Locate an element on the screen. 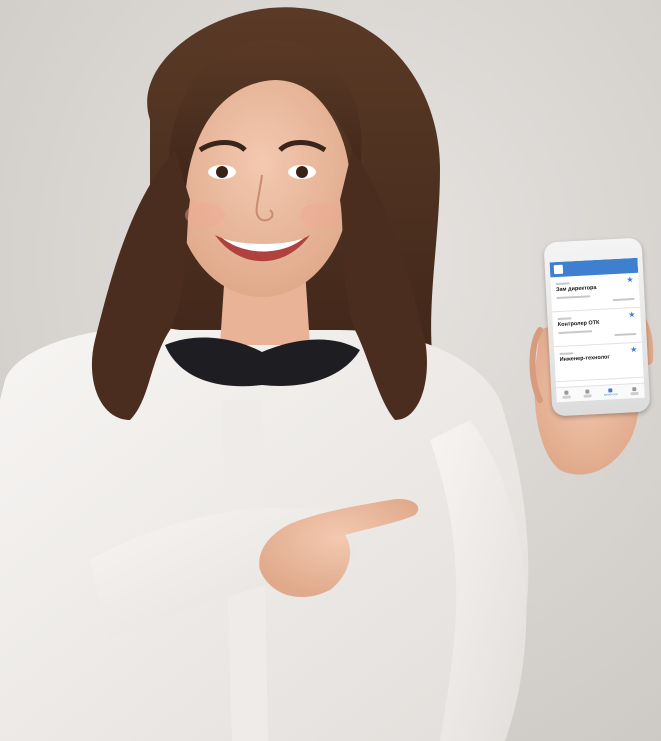 This screenshot has width=661, height=741. nav-item-vacancies: ВАКАНСИИ is located at coordinates (611, 392).